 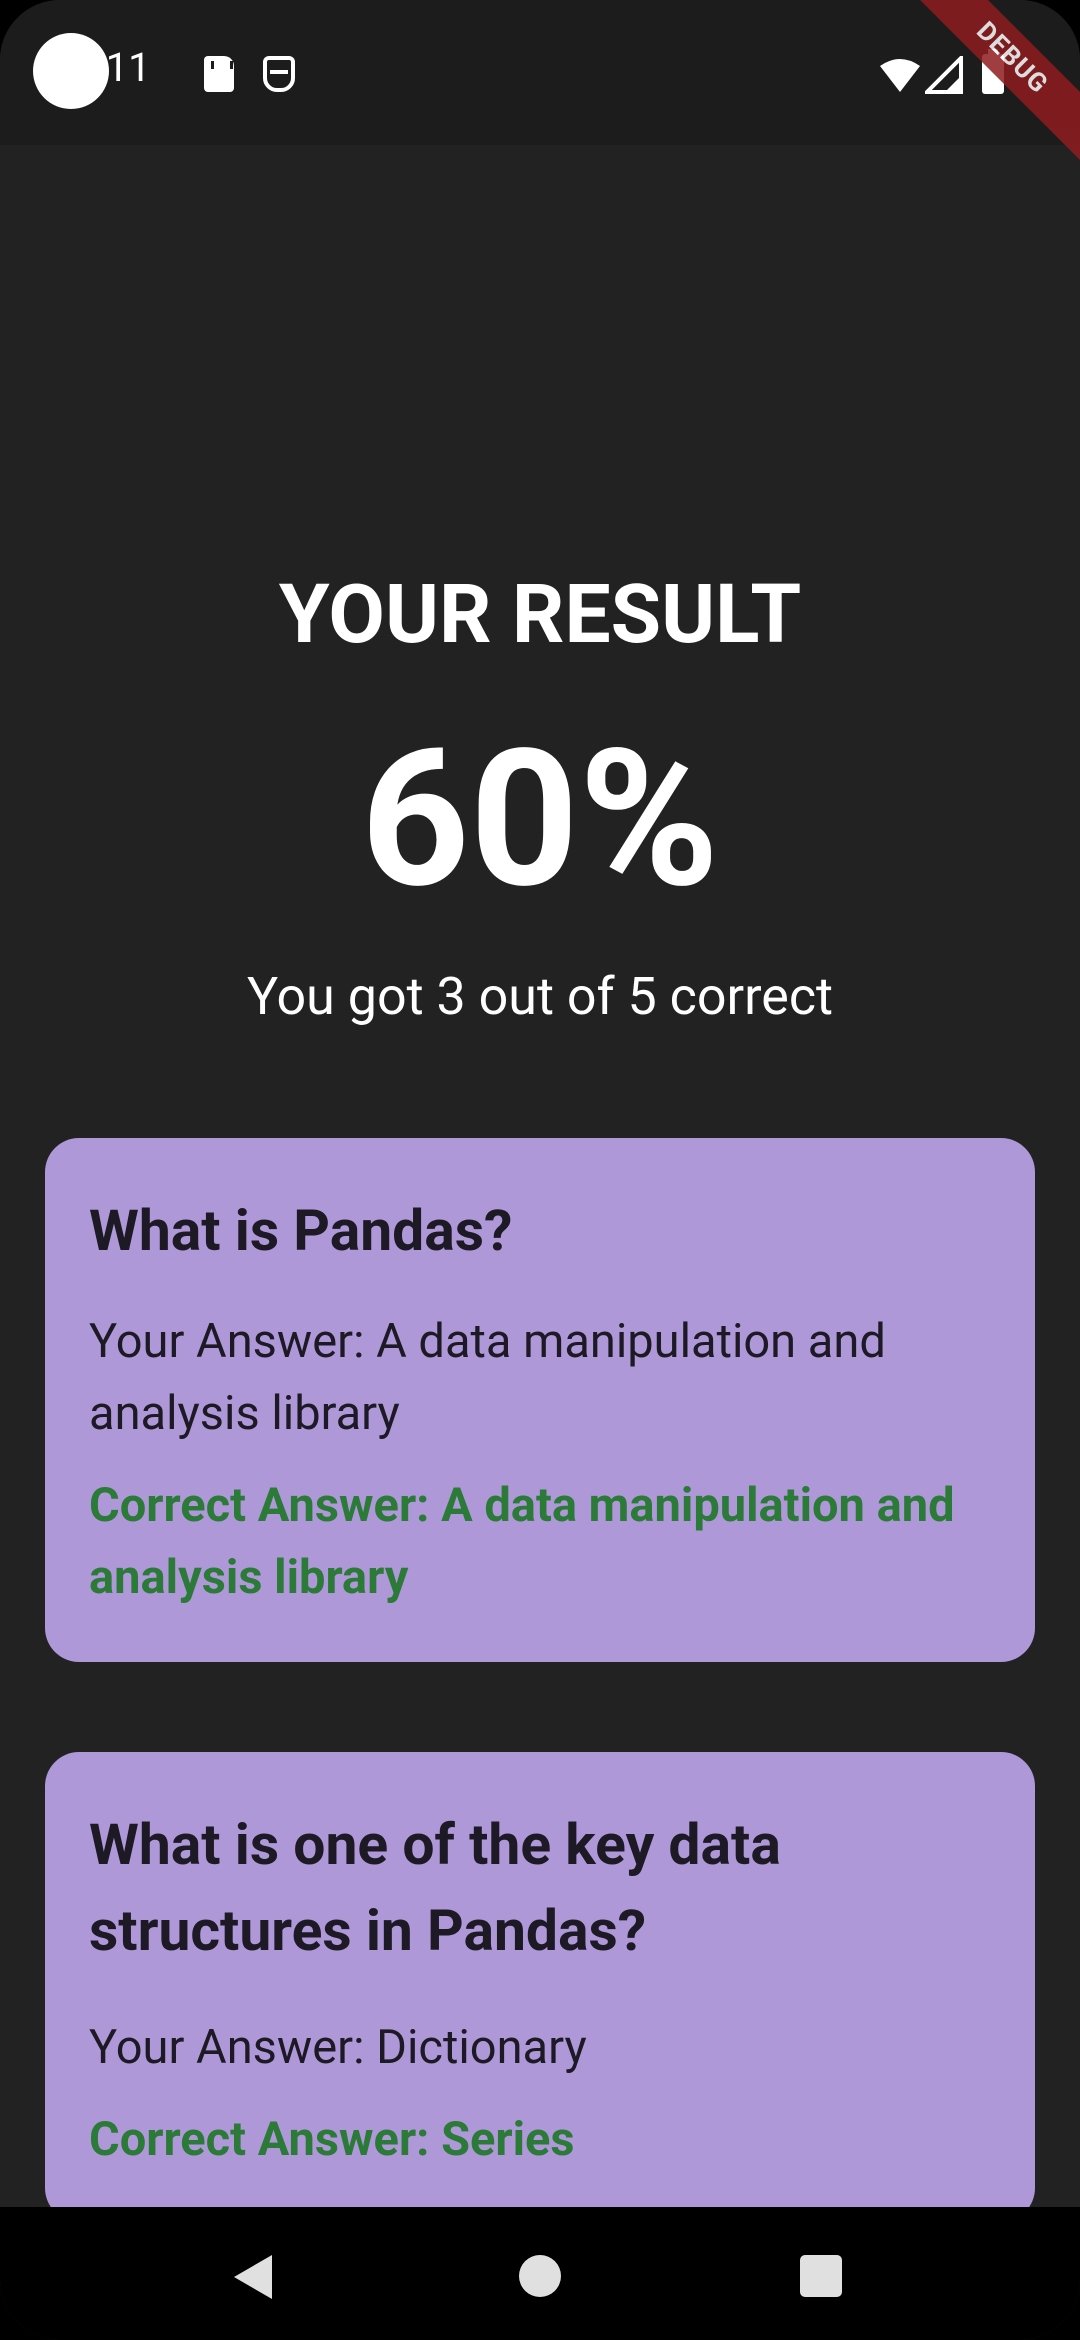 I want to click on robot-icon, so click(x=279, y=74).